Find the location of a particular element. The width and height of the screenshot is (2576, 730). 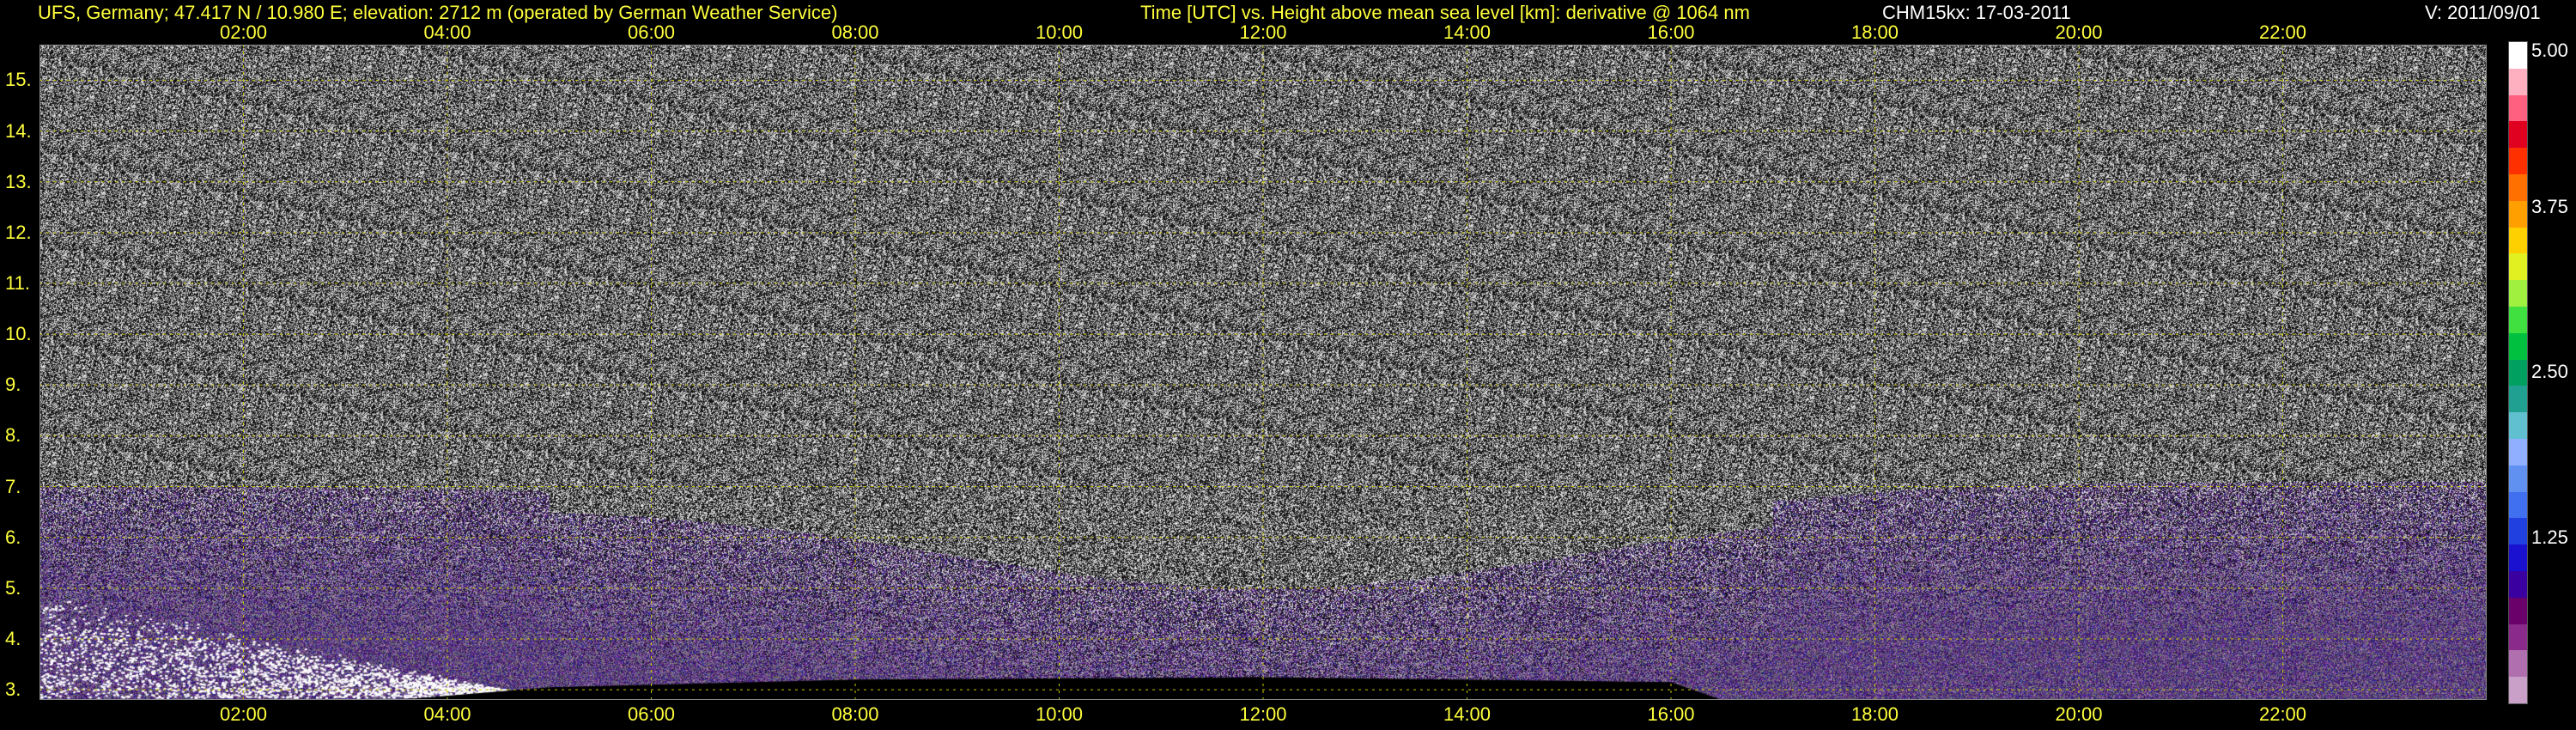

x-tick-bottom: 18:00 is located at coordinates (1874, 714).